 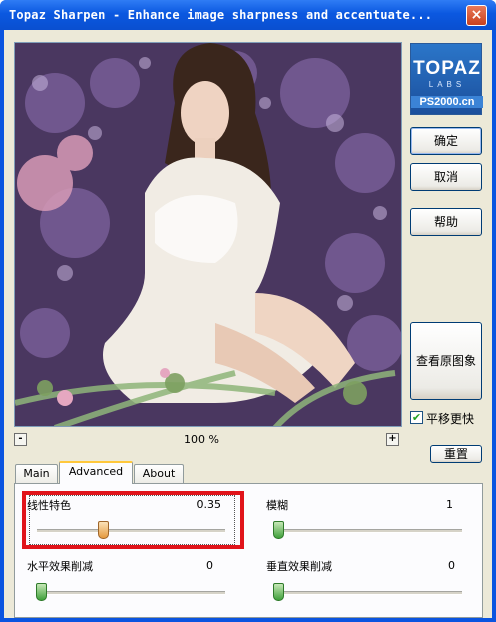 What do you see at coordinates (392, 439) in the screenshot?
I see `zoom-in-button: +` at bounding box center [392, 439].